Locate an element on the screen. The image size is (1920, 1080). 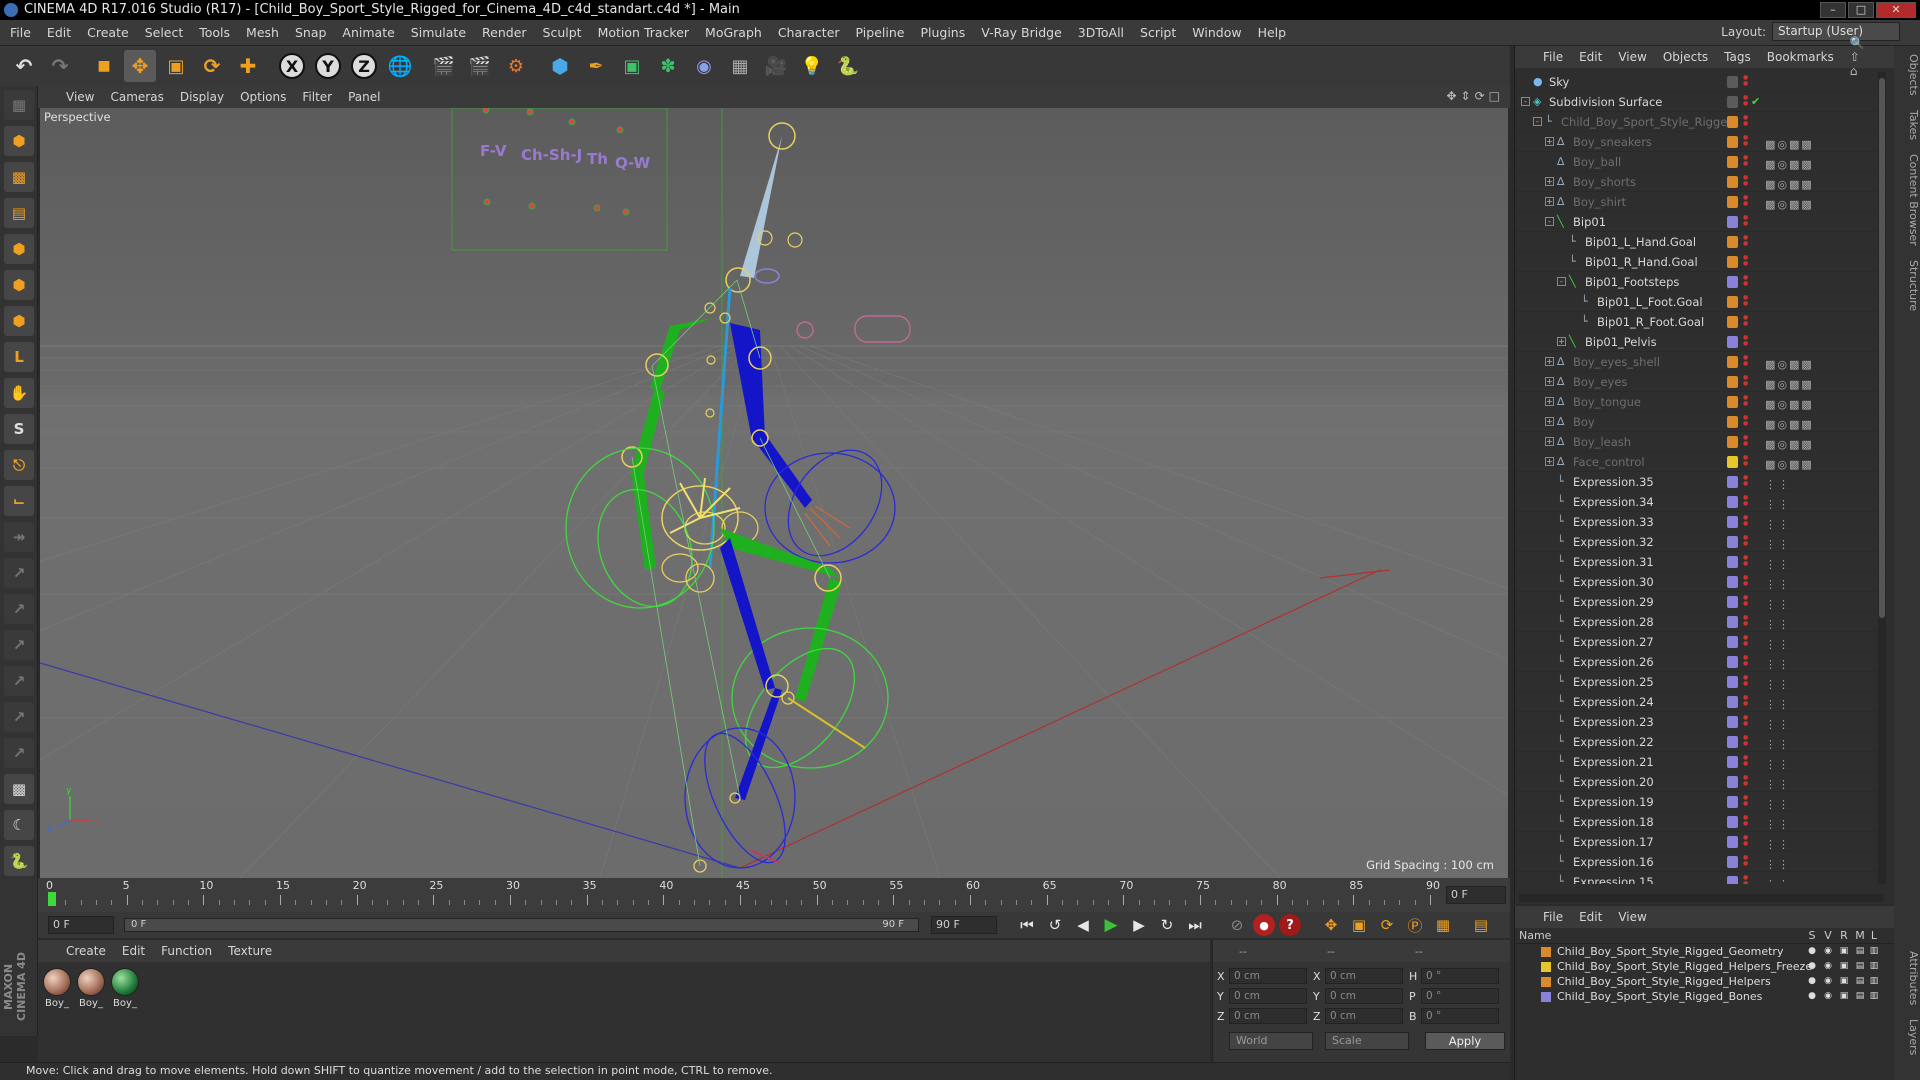
object-row: └ Expression.31 ● ● ⋮⋮ is located at coordinates (1701, 562).